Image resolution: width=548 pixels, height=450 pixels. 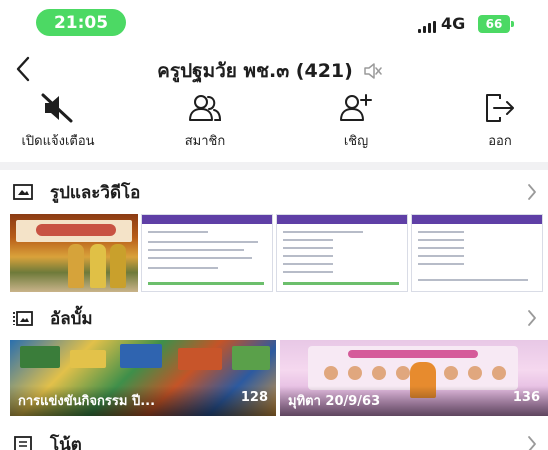 What do you see at coordinates (23, 443) in the screenshot?
I see `note-icon` at bounding box center [23, 443].